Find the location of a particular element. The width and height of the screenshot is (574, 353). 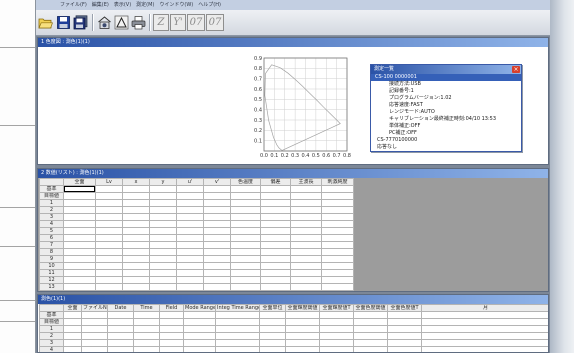

row-header: 13 is located at coordinates (51, 287).